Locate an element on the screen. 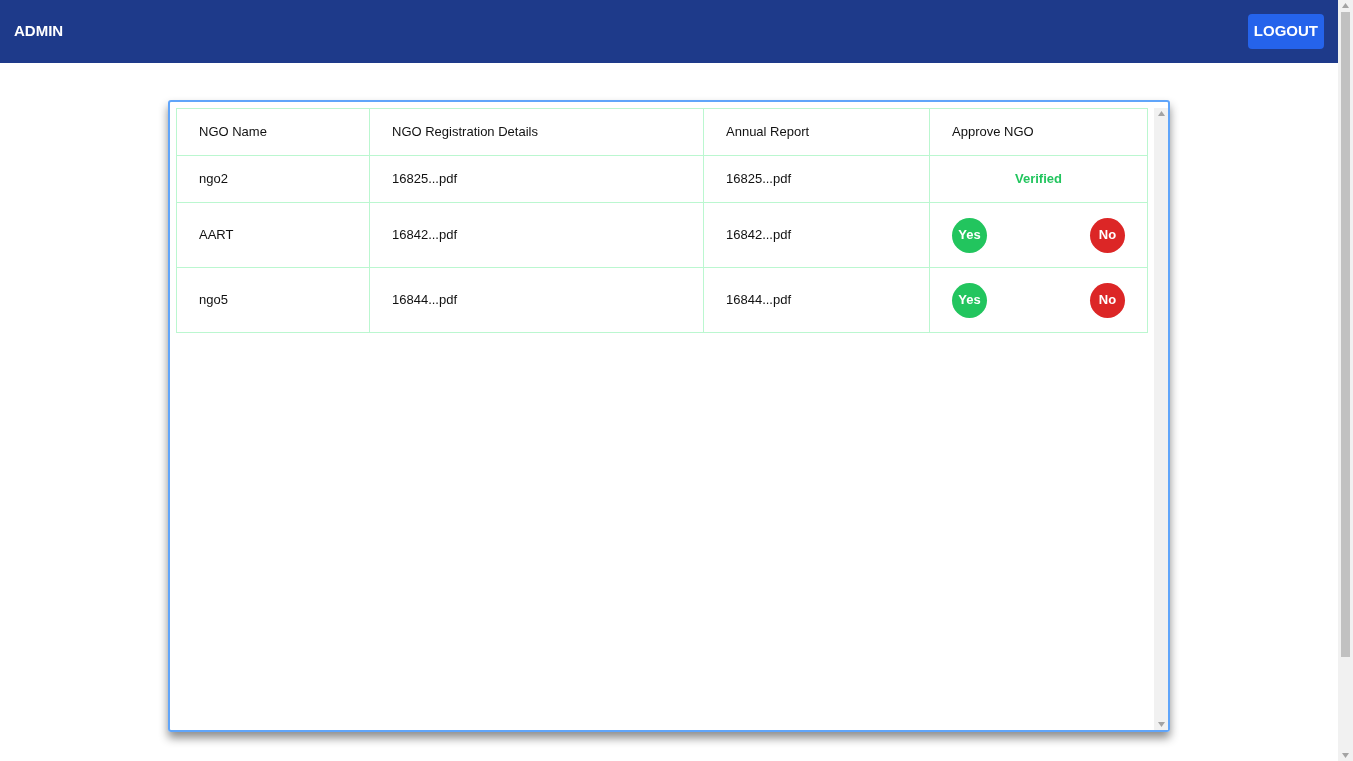 This screenshot has width=1353, height=761. column-header: NGO Name is located at coordinates (273, 132).